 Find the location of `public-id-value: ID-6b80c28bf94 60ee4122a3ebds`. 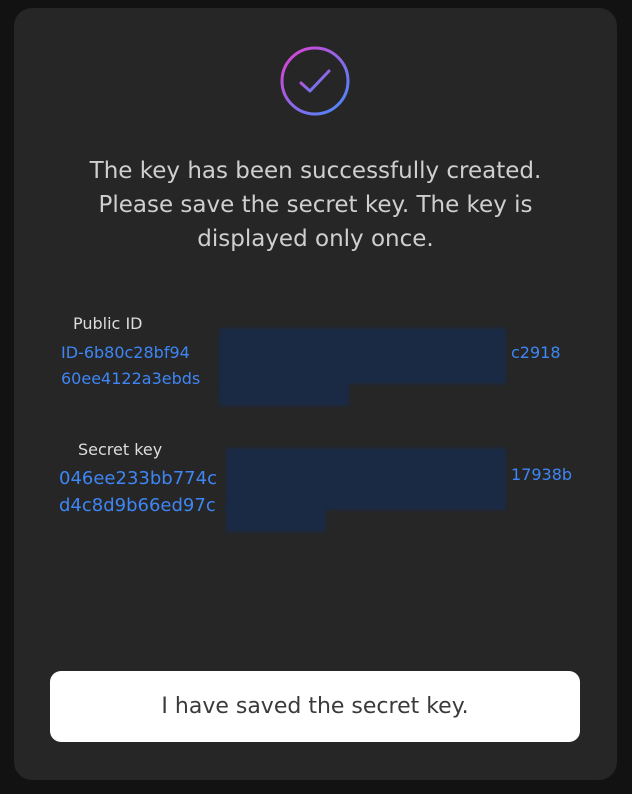

public-id-value: ID-6b80c28bf94 60ee4122a3ebds is located at coordinates (130, 366).